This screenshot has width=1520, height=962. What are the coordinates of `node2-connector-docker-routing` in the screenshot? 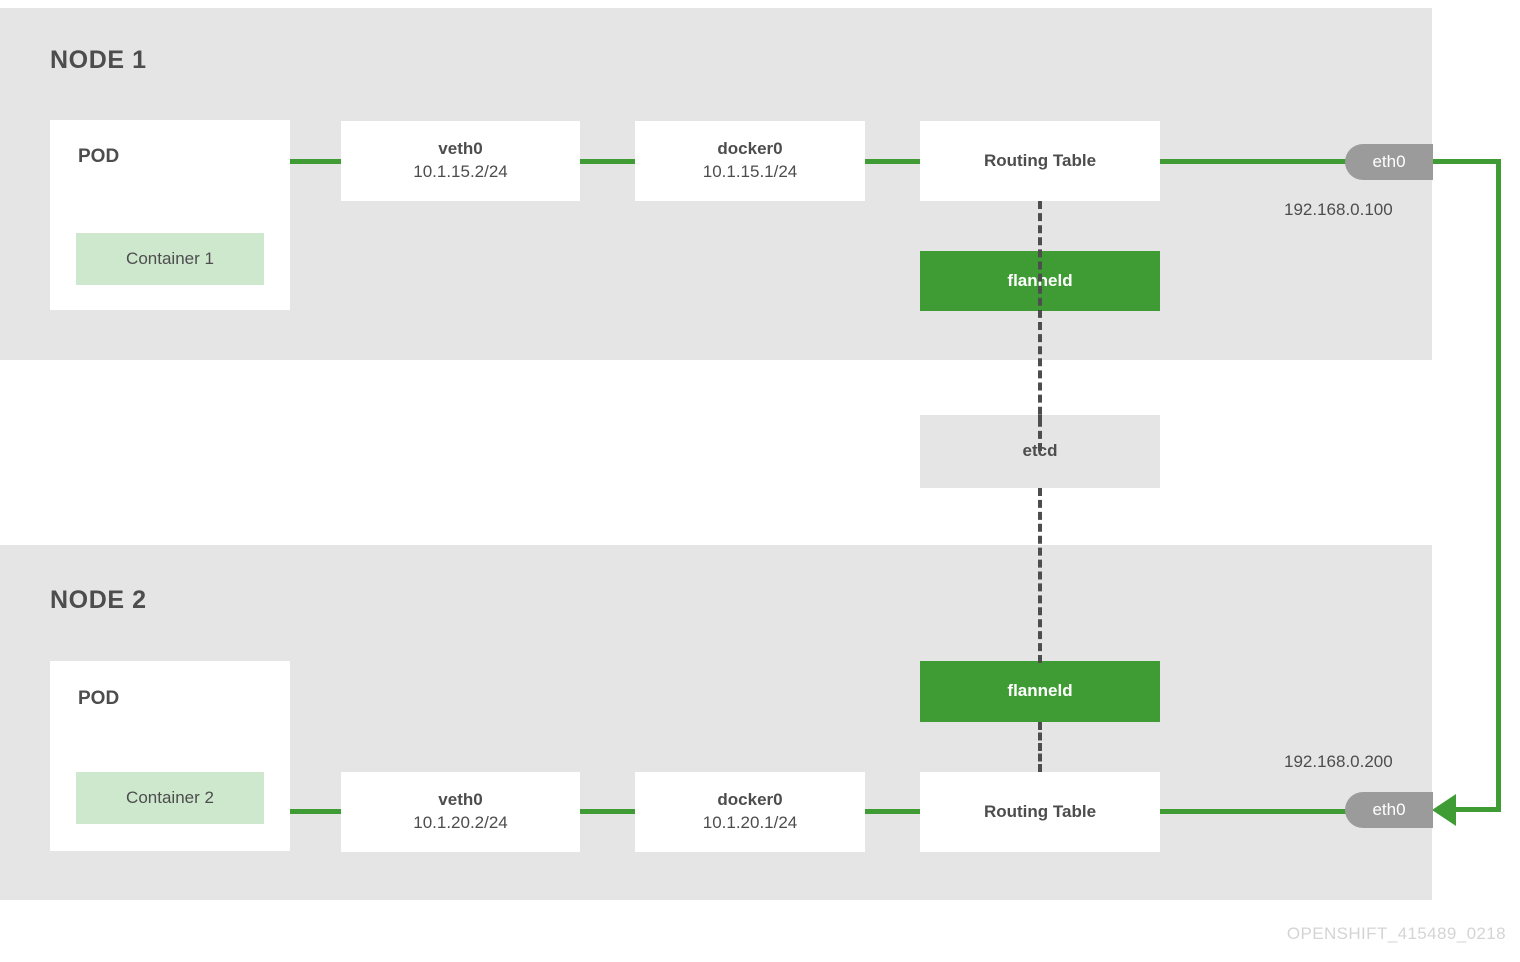 It's located at (892, 811).